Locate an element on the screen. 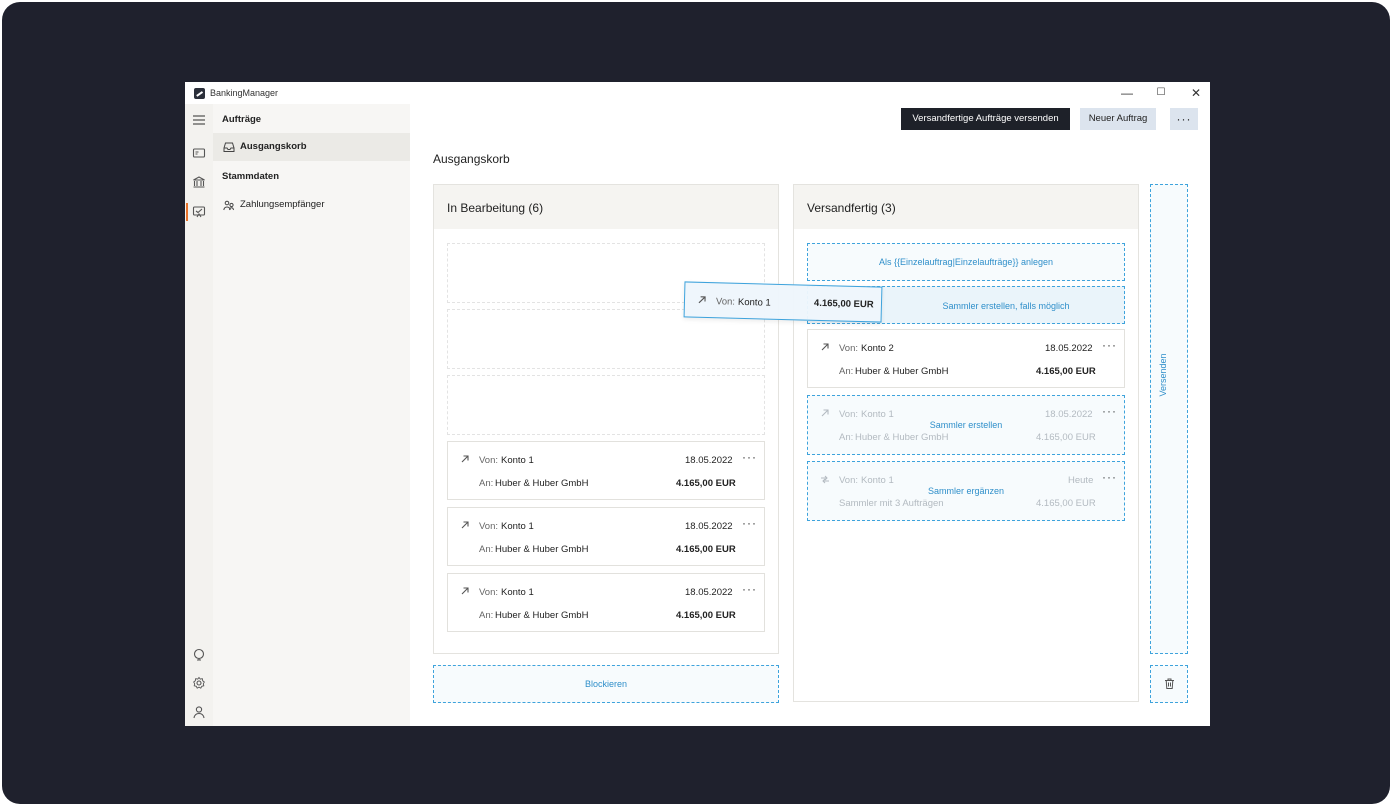 This screenshot has width=1392, height=810. delete-drop-zone is located at coordinates (1169, 684).